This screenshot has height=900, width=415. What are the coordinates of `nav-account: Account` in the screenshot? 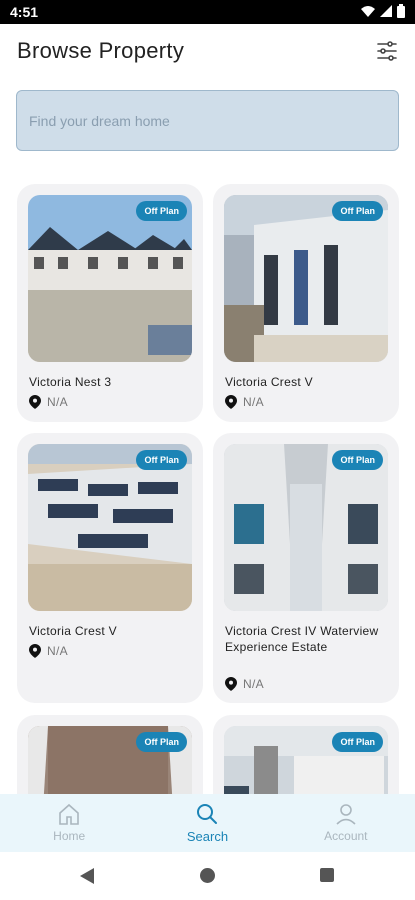 It's located at (346, 823).